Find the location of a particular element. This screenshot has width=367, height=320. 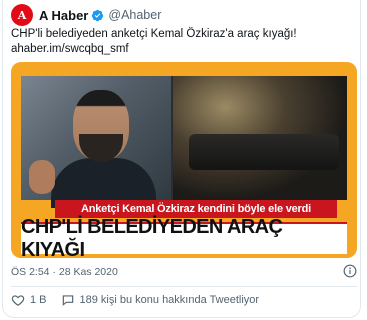

conversation-button: 189 kişi bu konu hakkında Tweetliyor is located at coordinates (160, 300).